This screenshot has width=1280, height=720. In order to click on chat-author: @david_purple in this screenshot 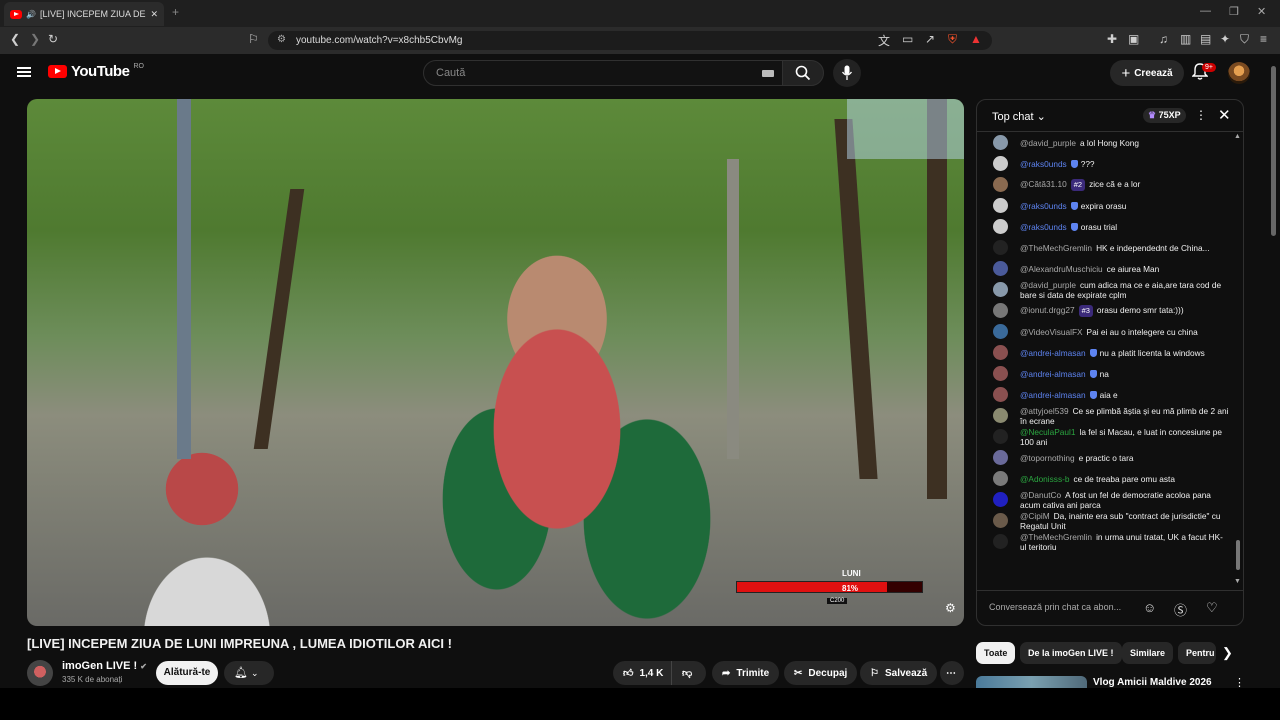, I will do `click(1048, 285)`.